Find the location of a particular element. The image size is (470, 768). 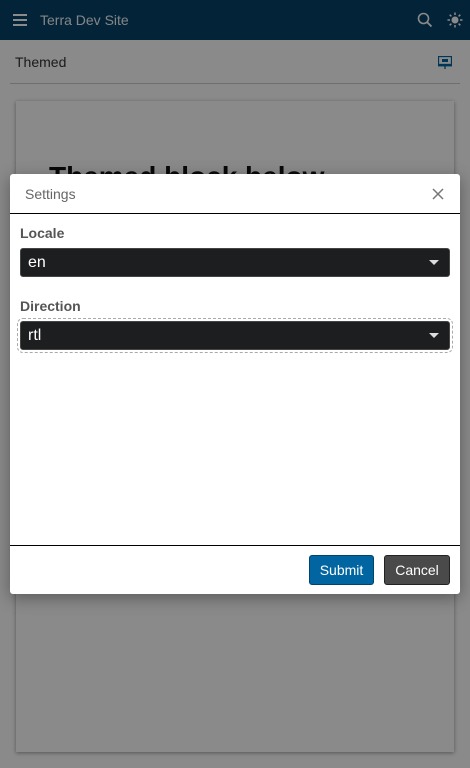

cancel-button: Cancel is located at coordinates (417, 570).